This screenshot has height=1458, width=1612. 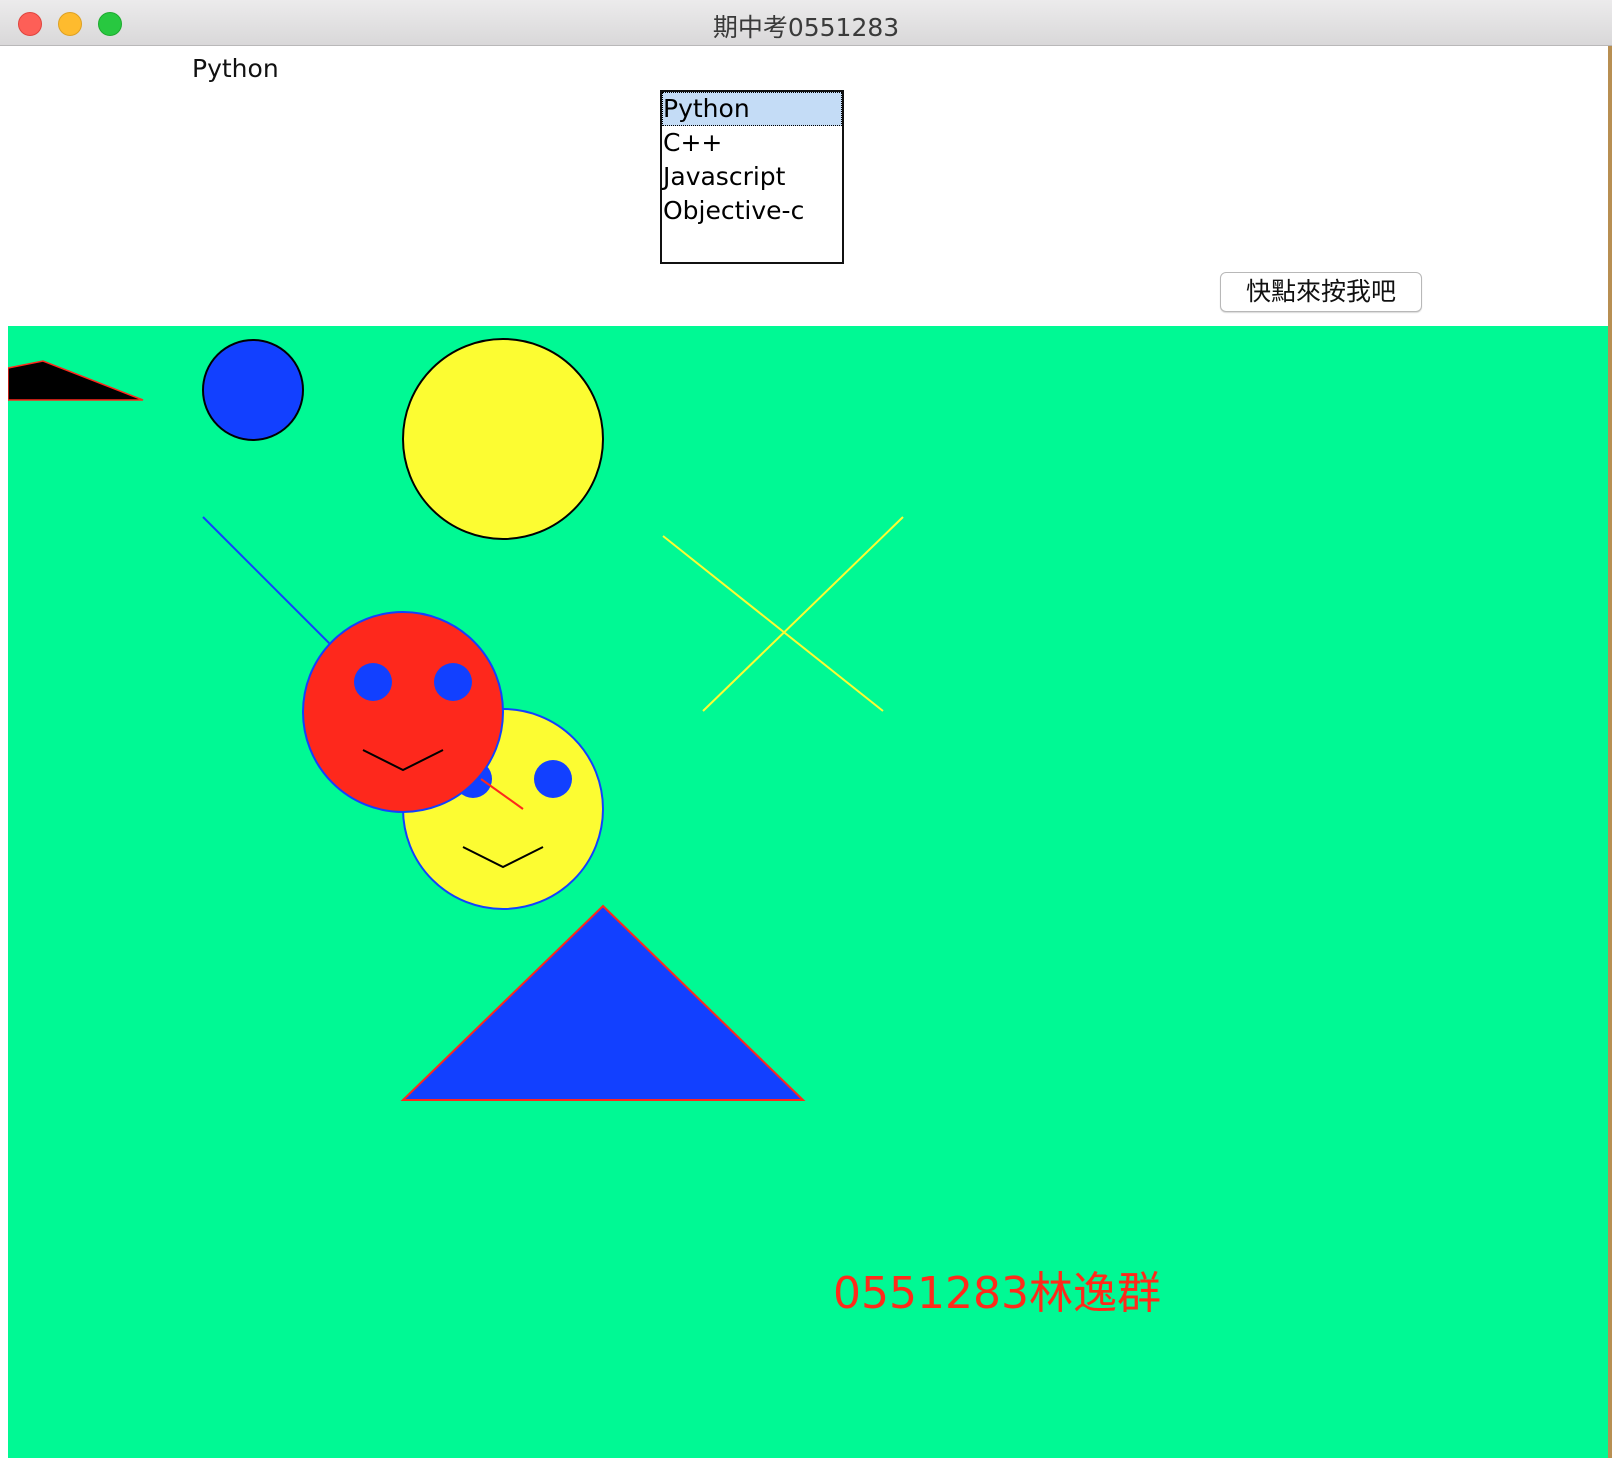 What do you see at coordinates (270, 584) in the screenshot?
I see `blue-line-shape` at bounding box center [270, 584].